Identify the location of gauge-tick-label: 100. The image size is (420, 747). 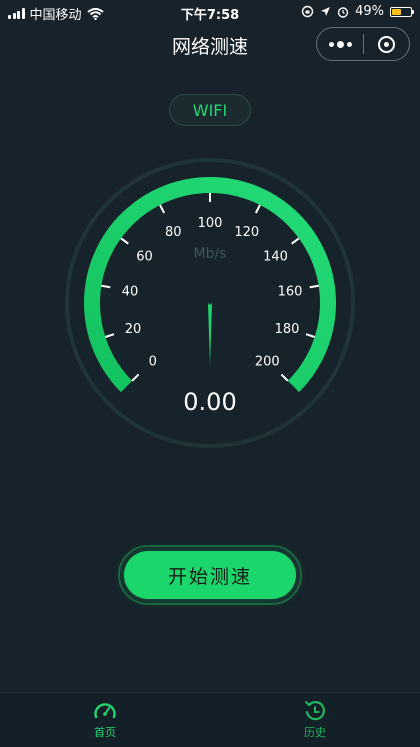
(210, 223).